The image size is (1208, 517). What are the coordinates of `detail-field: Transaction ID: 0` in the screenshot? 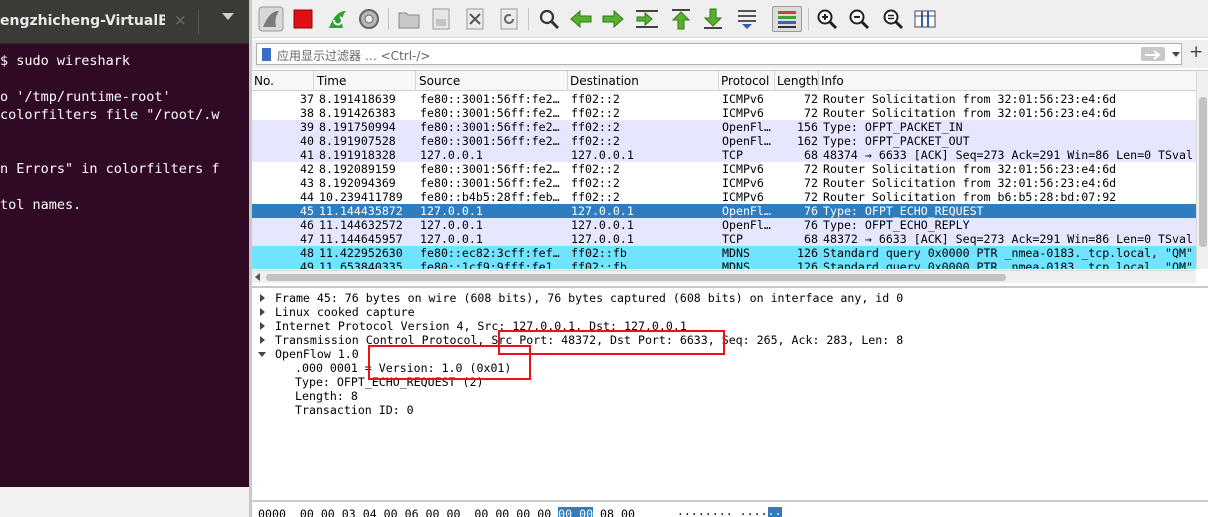 It's located at (727, 410).